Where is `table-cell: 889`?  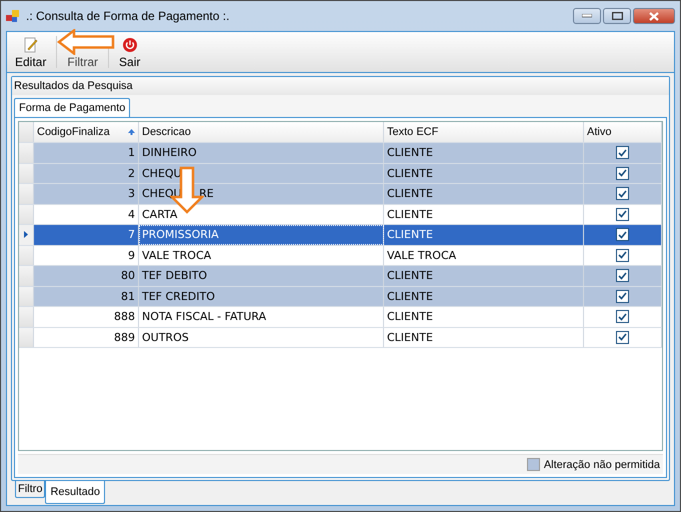
table-cell: 889 is located at coordinates (86, 337).